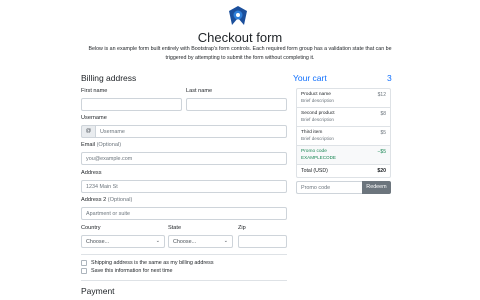  Describe the element at coordinates (343, 117) in the screenshot. I see `cart-item: Second product Brief description $8` at that location.